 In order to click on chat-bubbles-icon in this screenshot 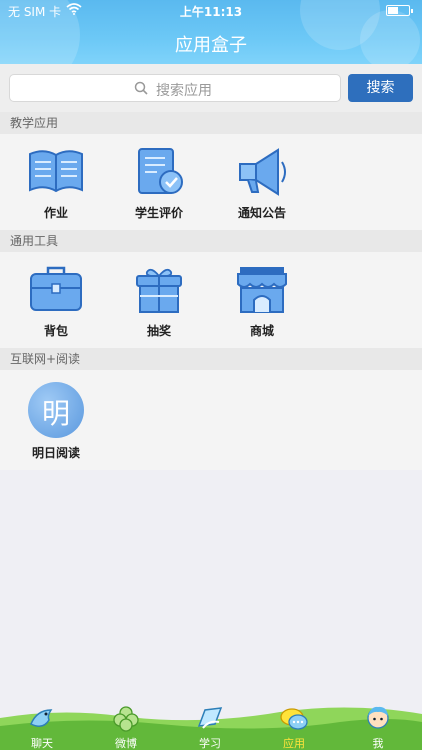, I will do `click(294, 719)`.